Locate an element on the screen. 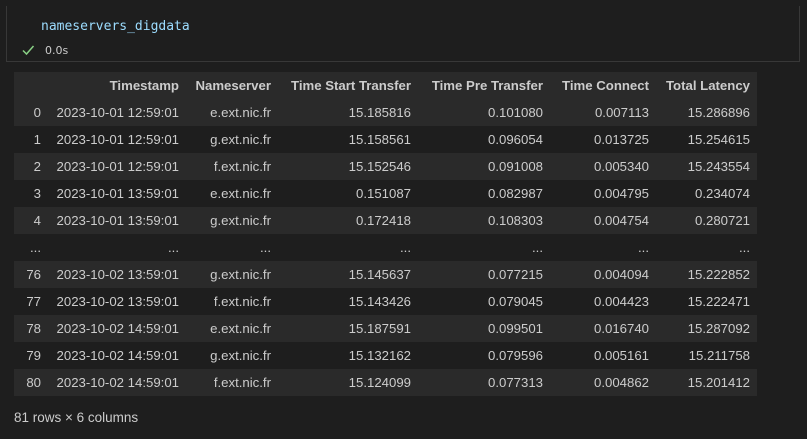 The width and height of the screenshot is (807, 439). cell-index: 77 is located at coordinates (31, 301).